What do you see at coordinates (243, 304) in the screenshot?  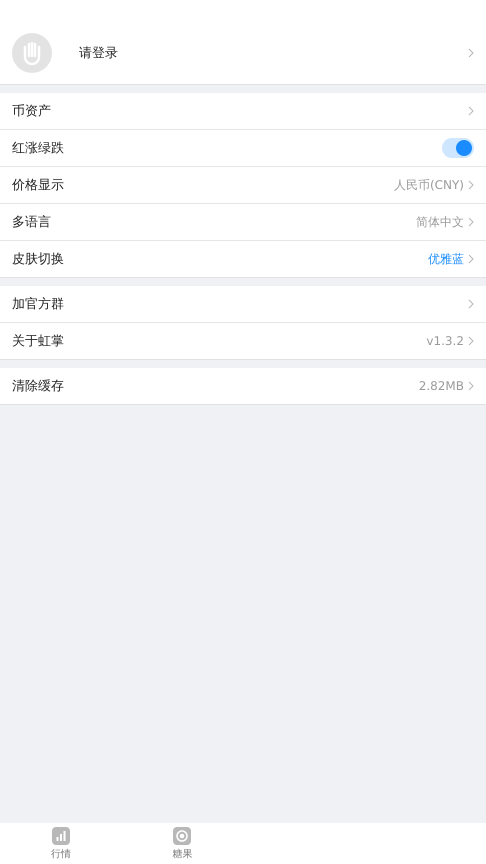 I see `settings-row: 加官方群` at bounding box center [243, 304].